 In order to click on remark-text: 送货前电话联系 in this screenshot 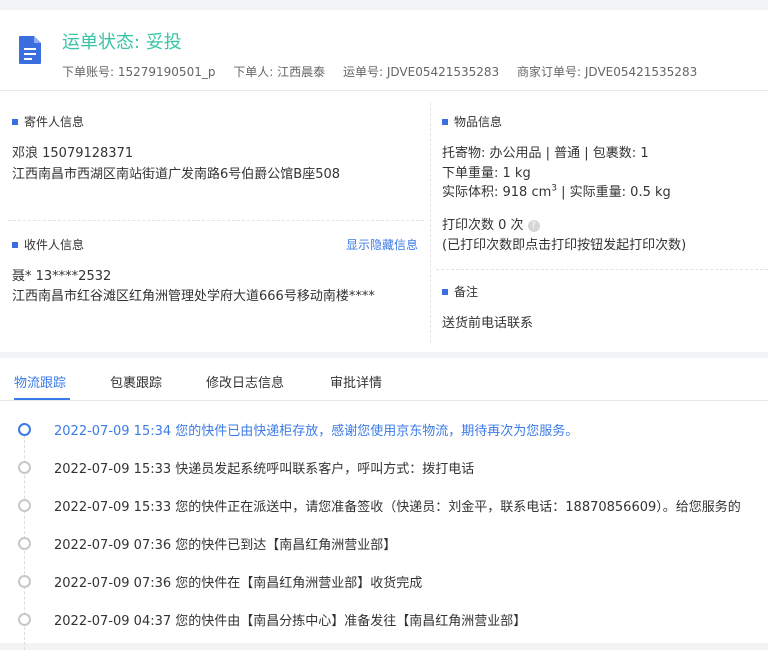, I will do `click(488, 323)`.